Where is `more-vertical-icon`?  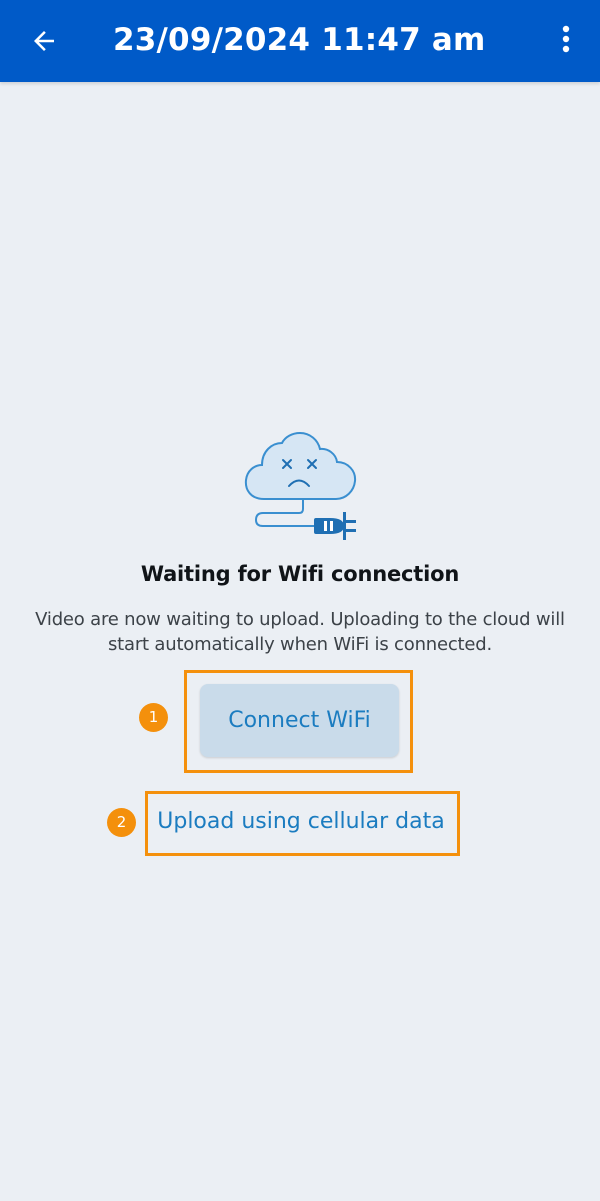 more-vertical-icon is located at coordinates (566, 39).